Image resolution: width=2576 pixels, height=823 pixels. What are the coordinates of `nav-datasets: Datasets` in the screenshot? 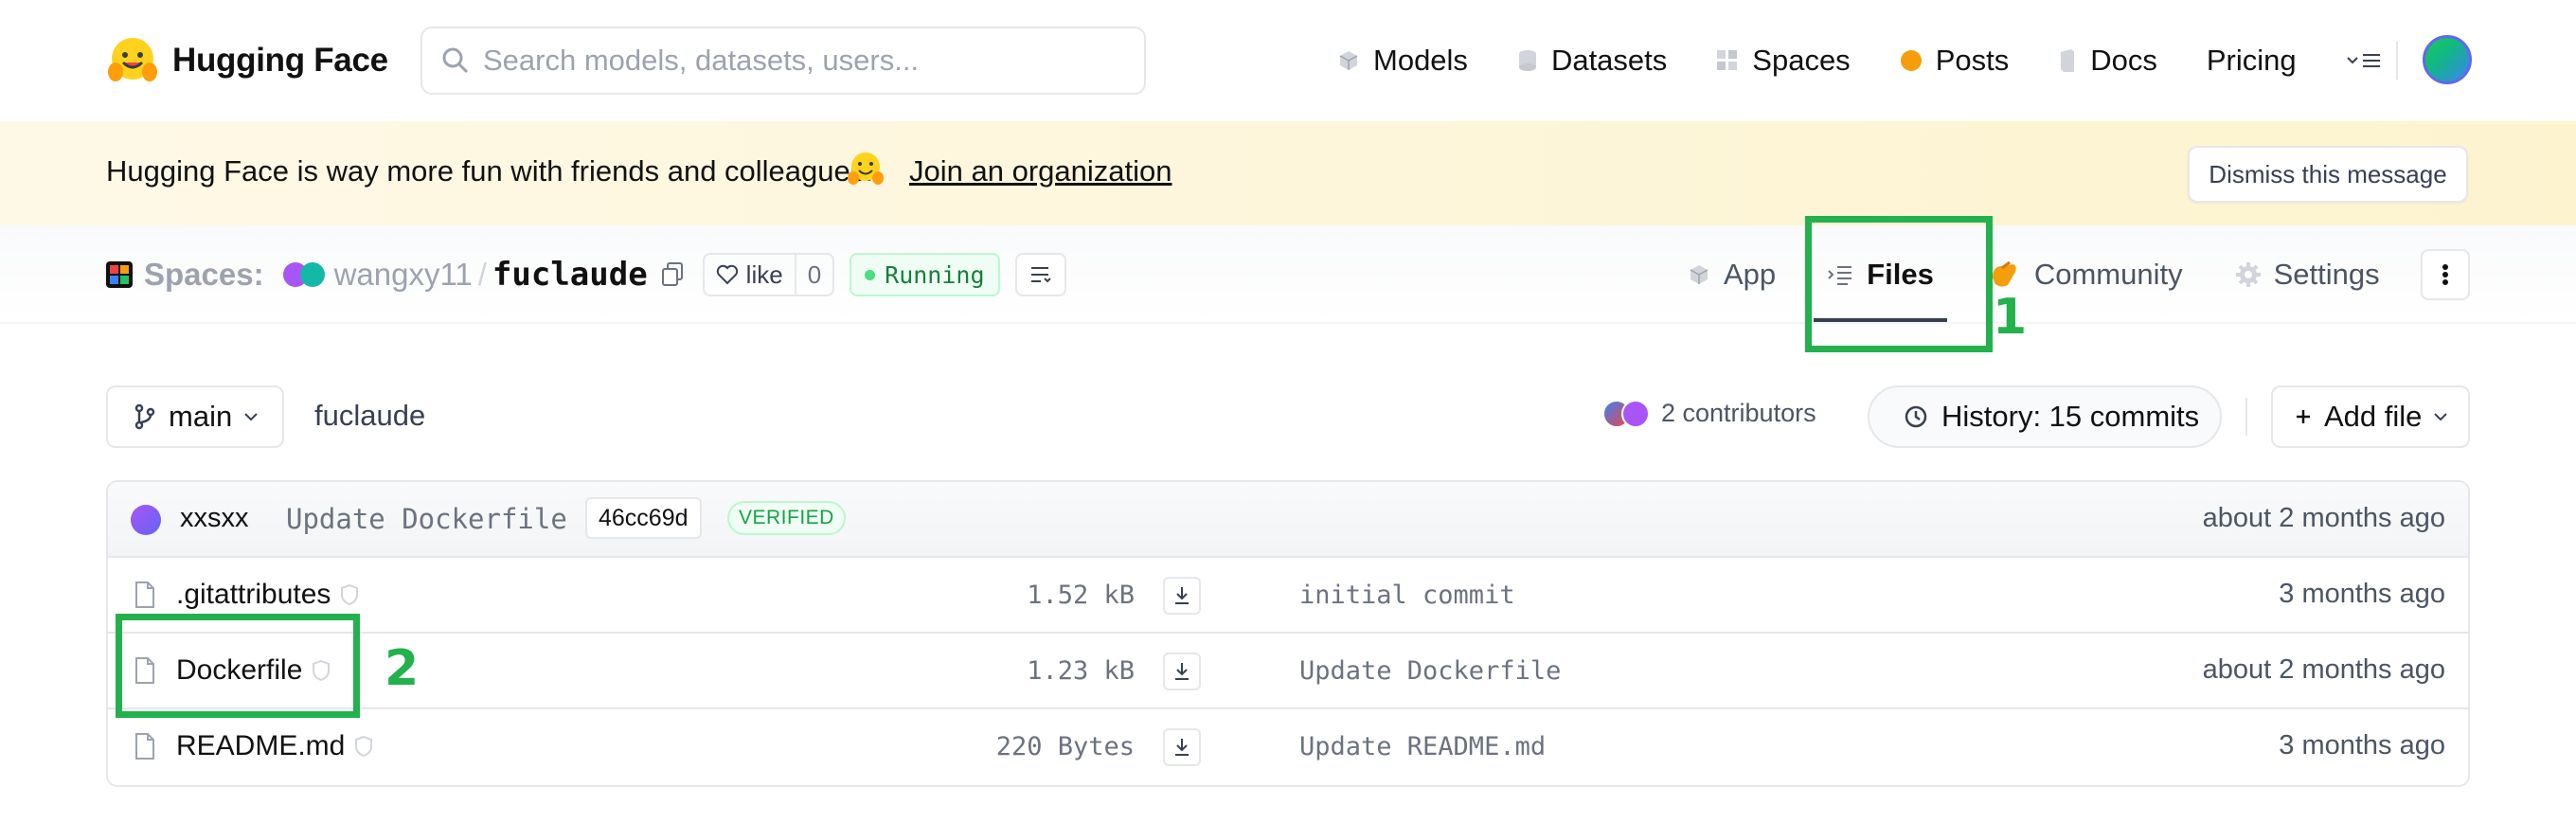 It's located at (1592, 61).